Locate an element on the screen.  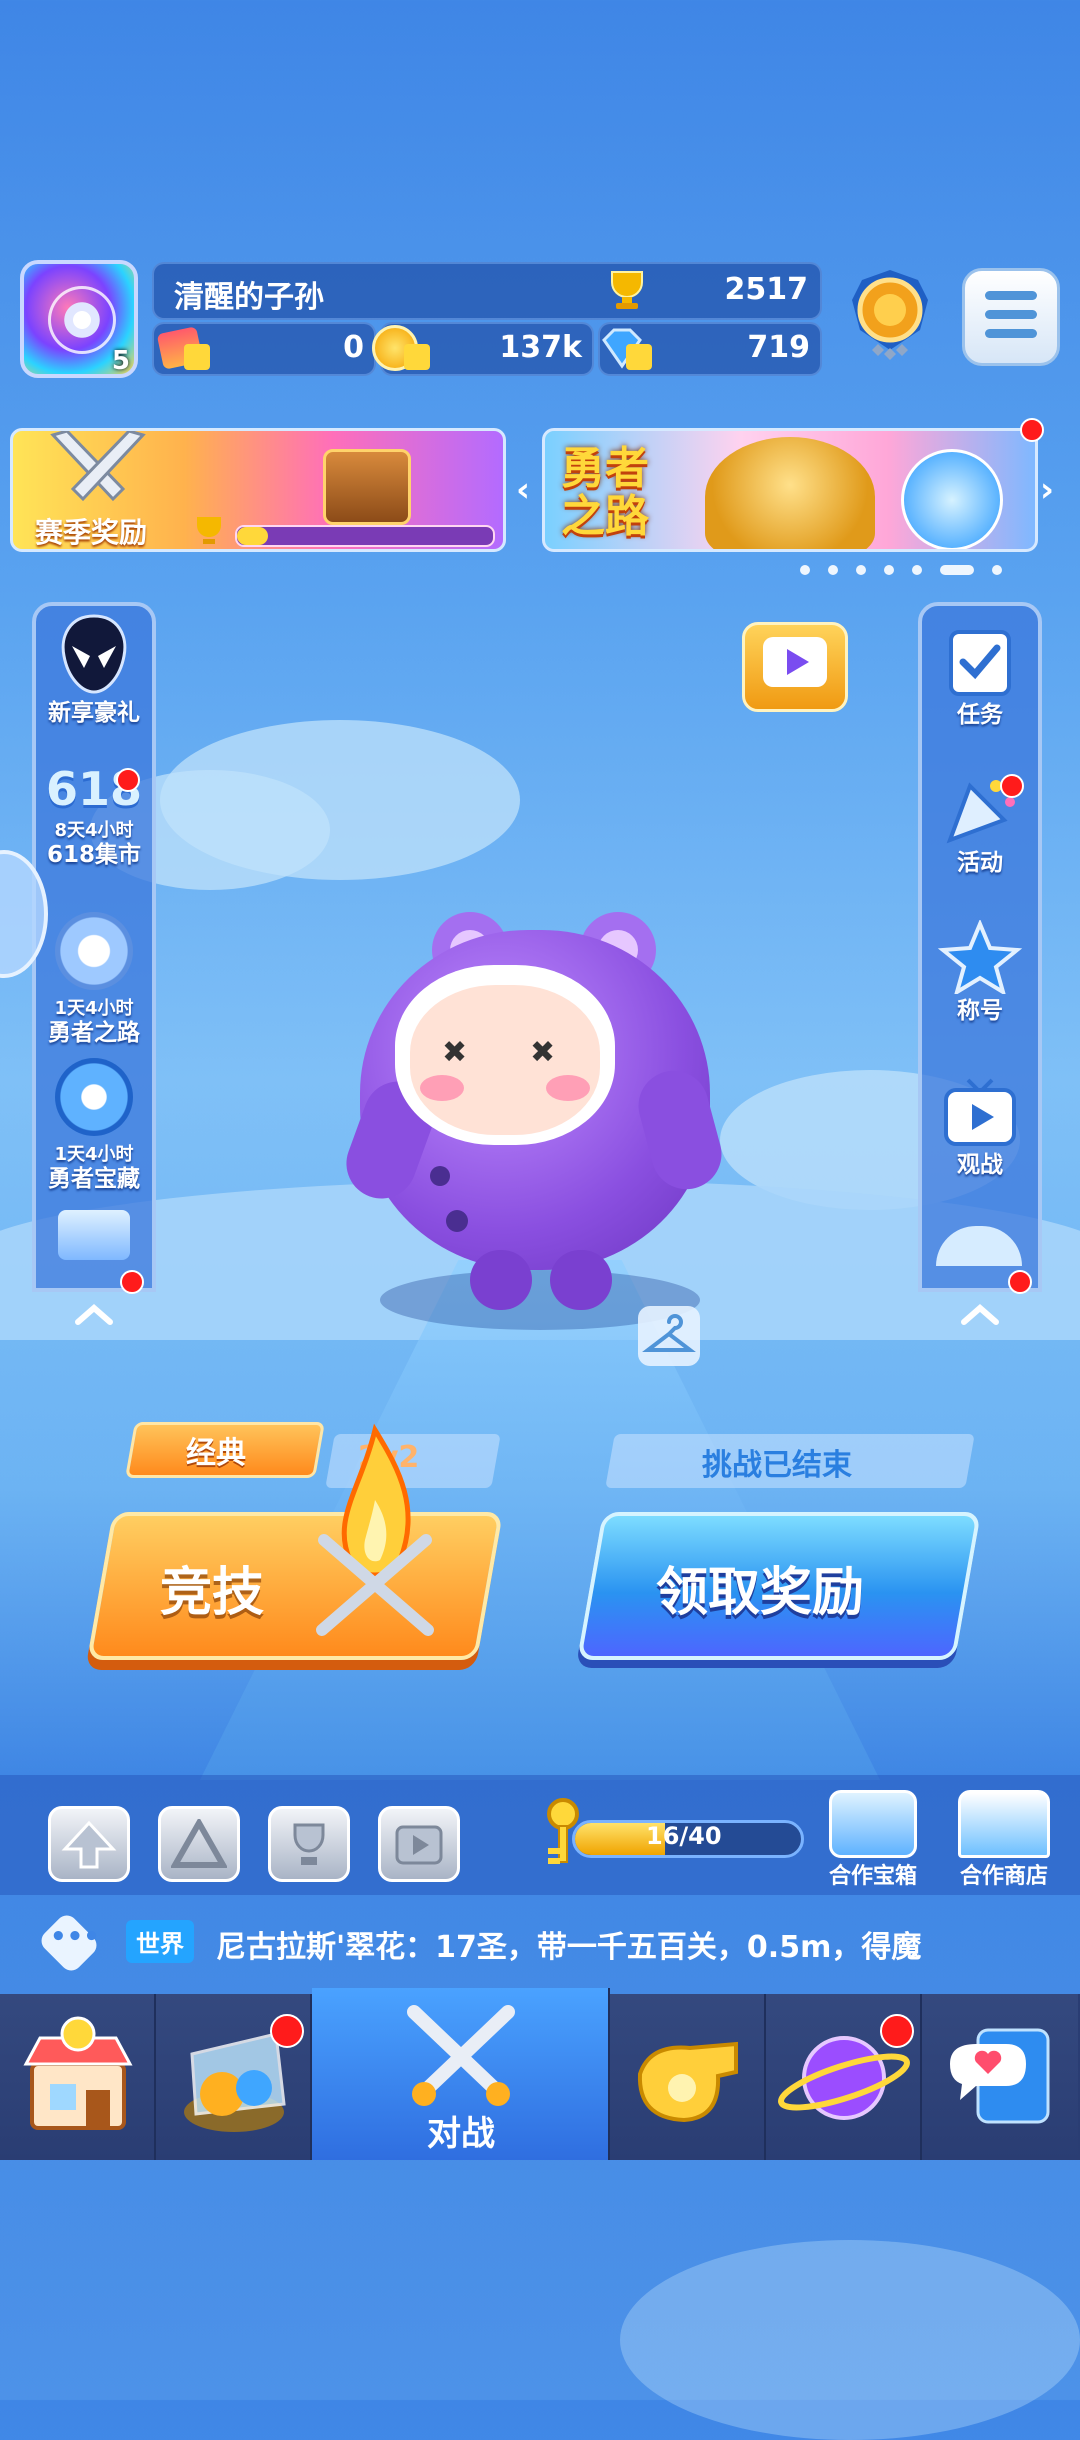
nav-battle-tab: 对战 is located at coordinates (461, 2074).